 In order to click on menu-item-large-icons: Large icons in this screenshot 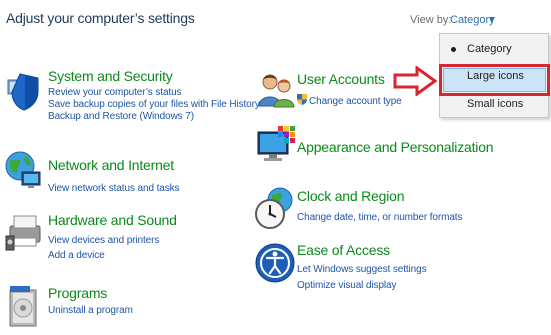, I will do `click(493, 76)`.